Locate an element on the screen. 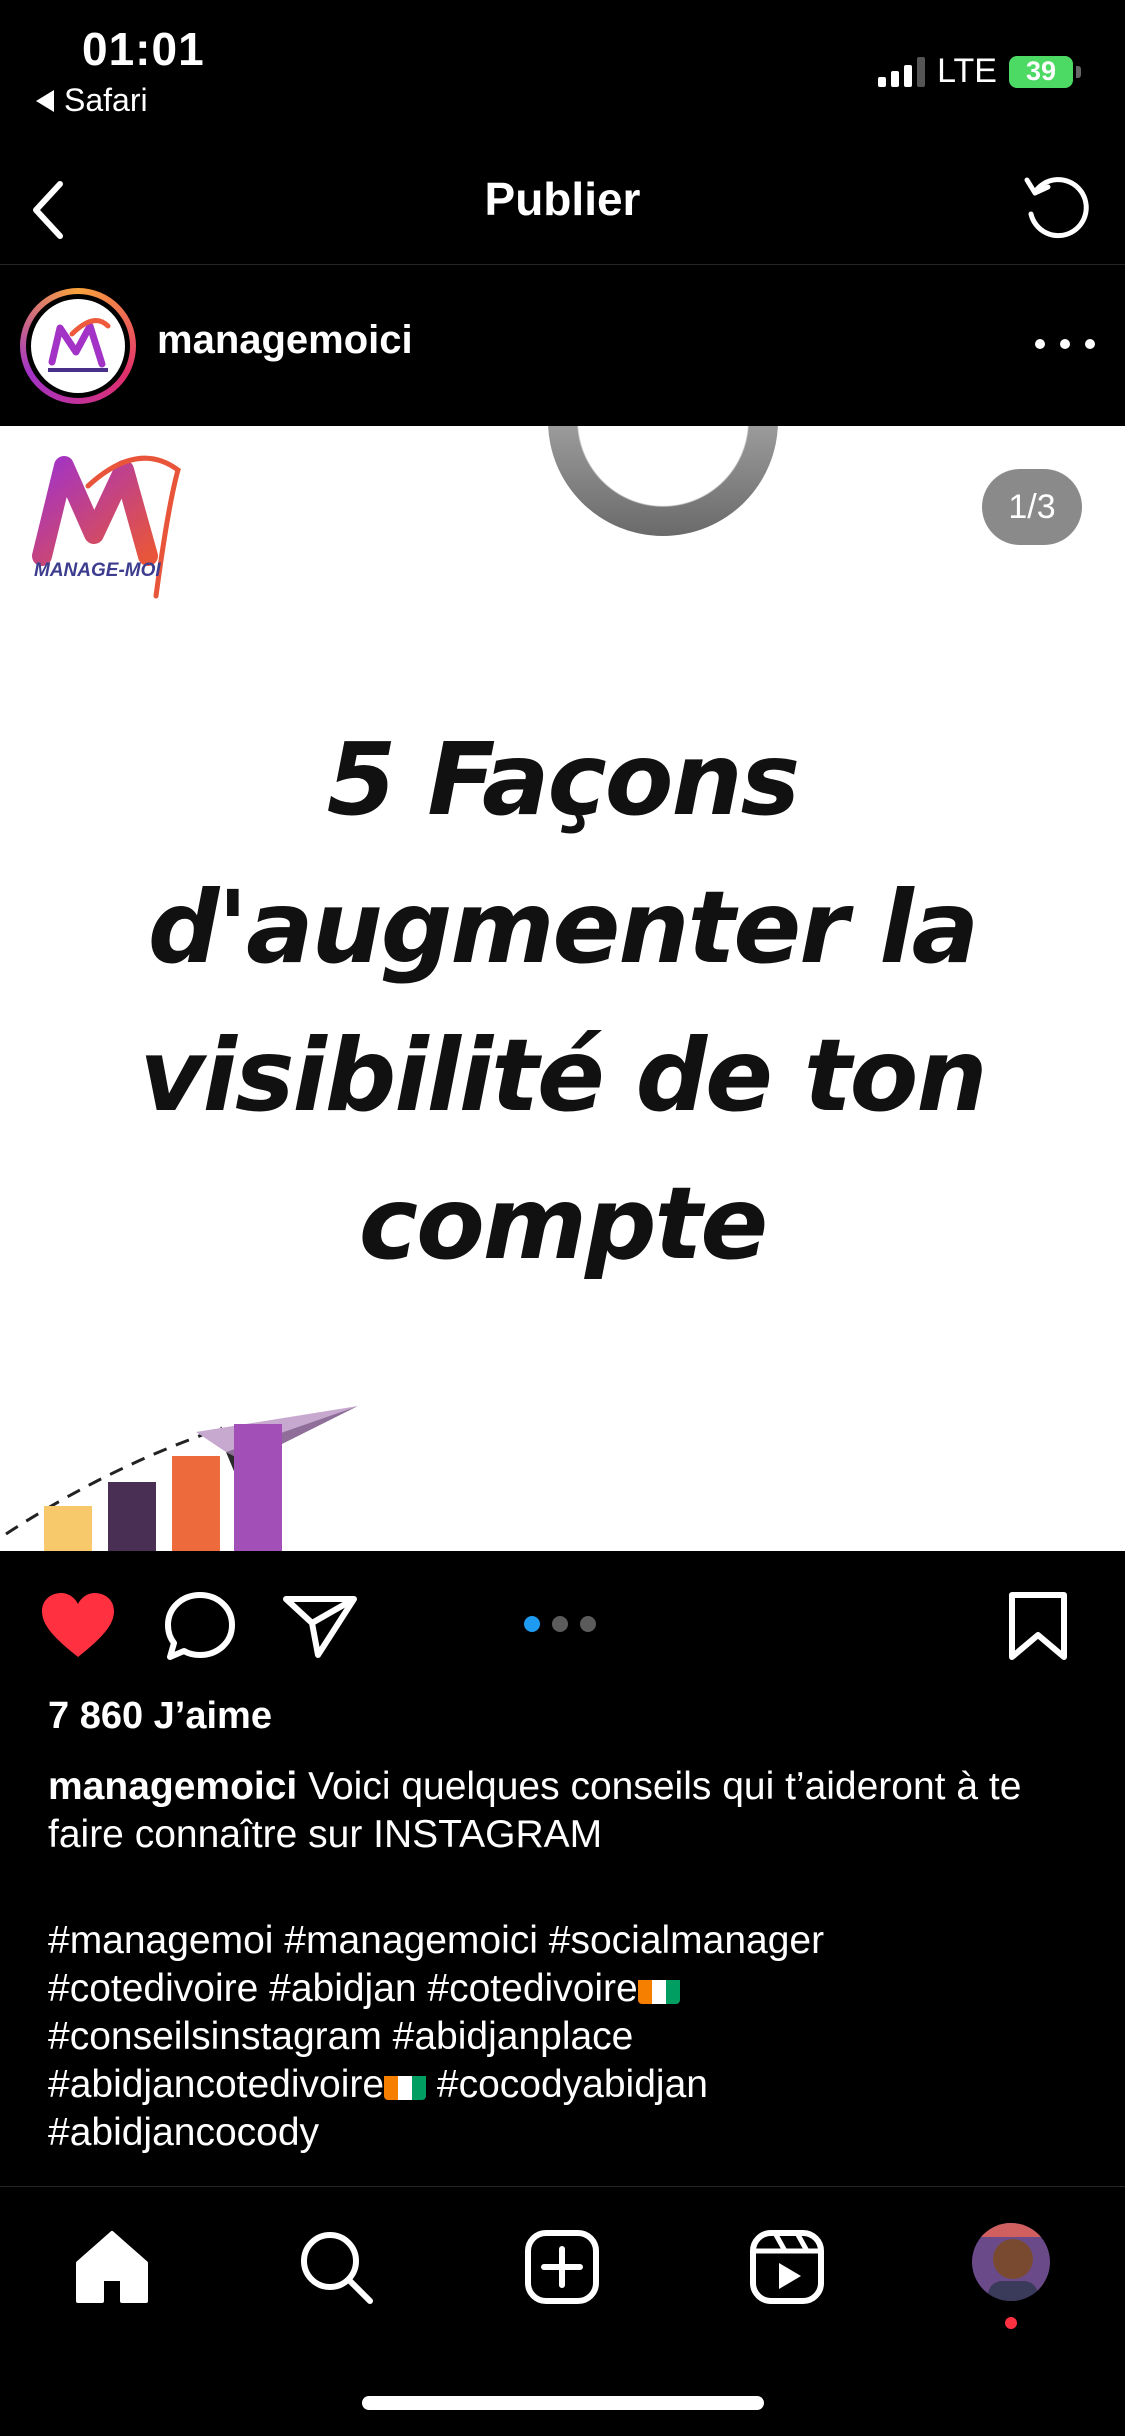  back-app-label: Safari is located at coordinates (106, 100).